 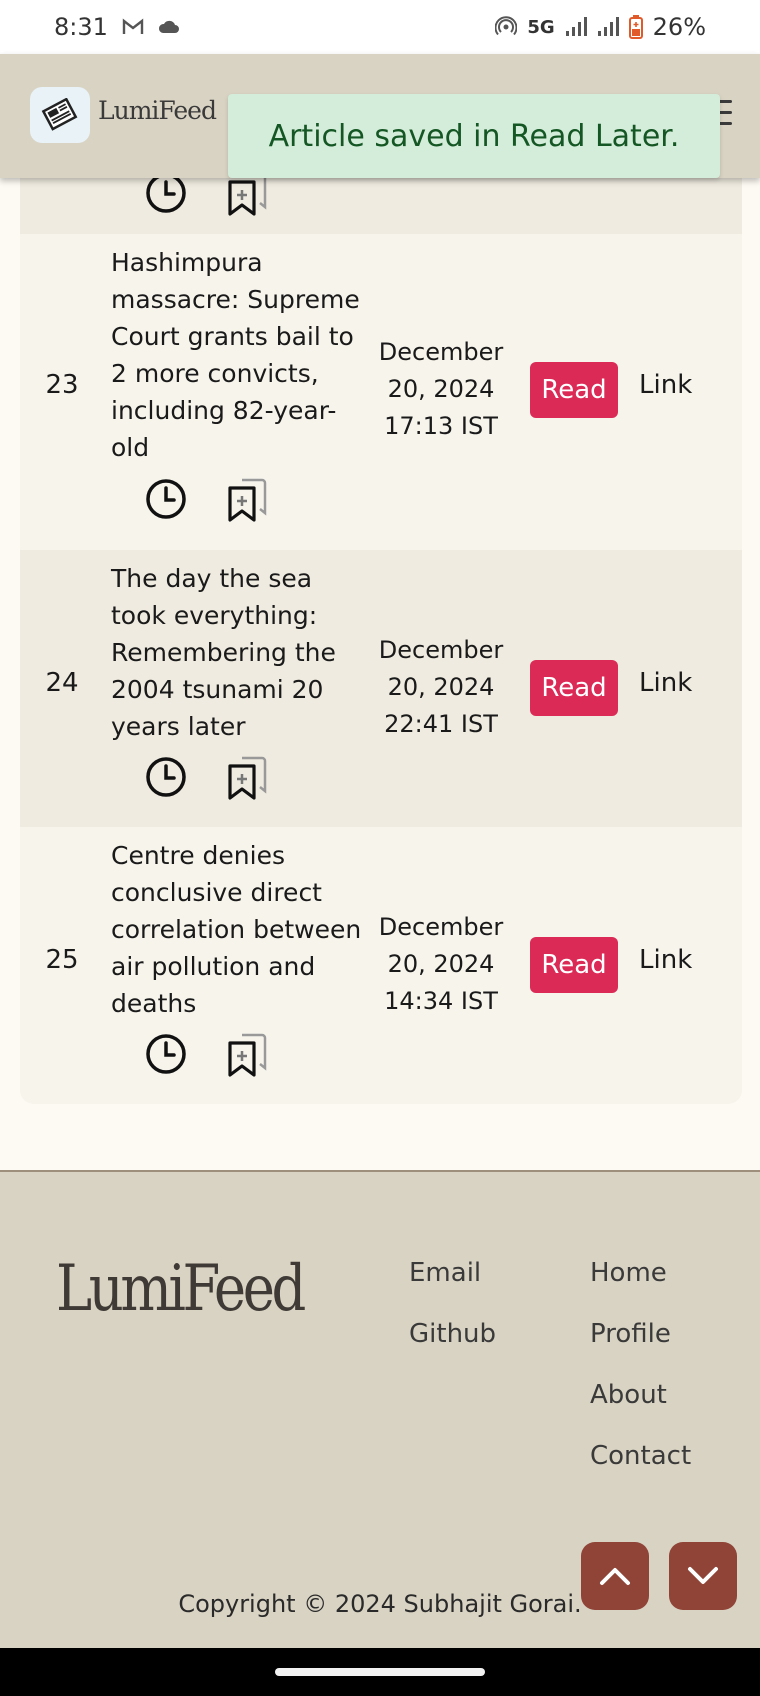 I want to click on hotspot-icon, so click(x=506, y=27).